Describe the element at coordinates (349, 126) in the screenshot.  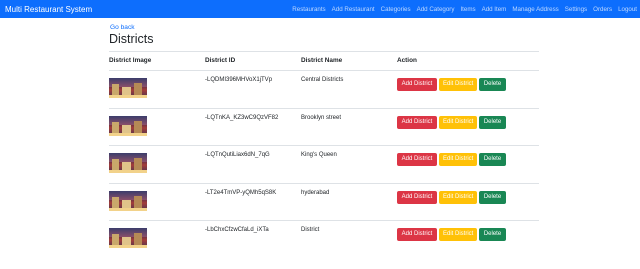
I see `district-name: Brooklyn street` at that location.